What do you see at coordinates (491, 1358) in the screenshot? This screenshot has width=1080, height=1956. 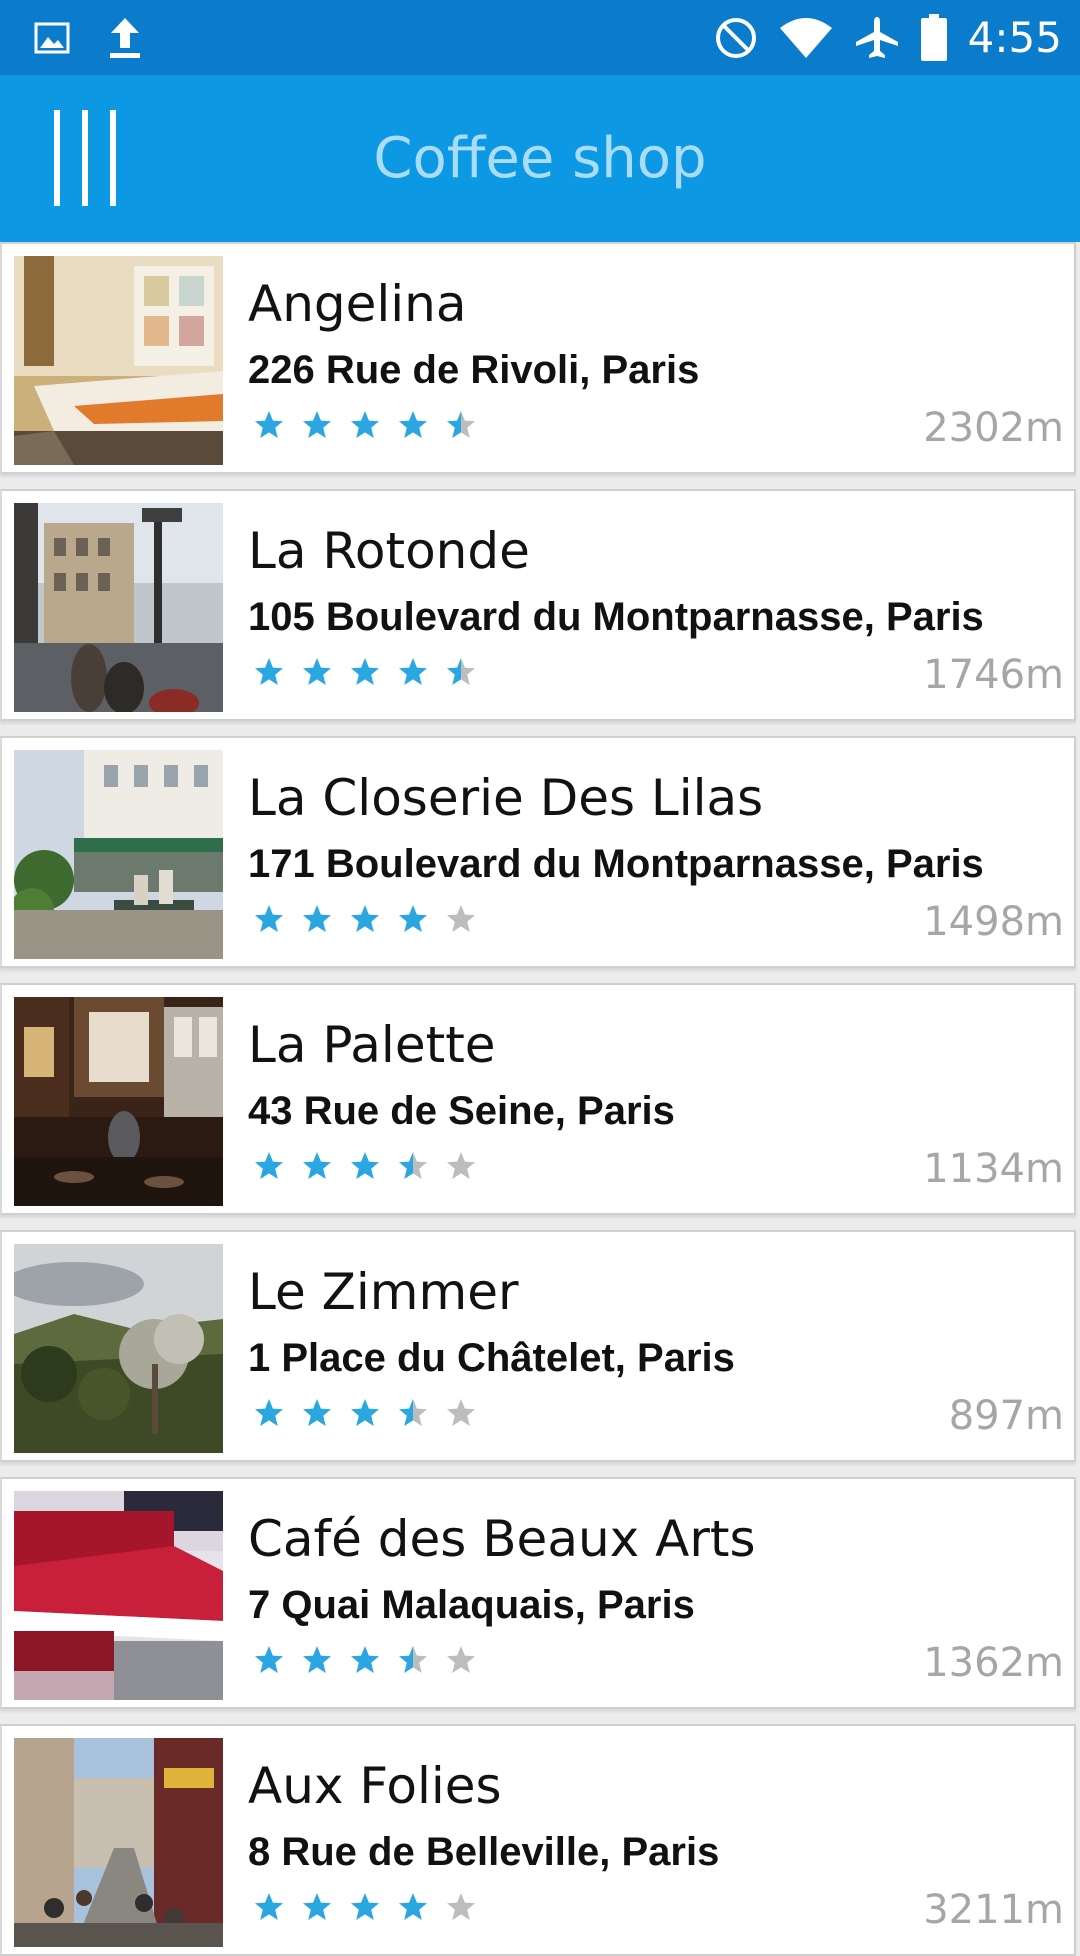 I see `shop-address: 1 Place du Châtelet, Paris` at bounding box center [491, 1358].